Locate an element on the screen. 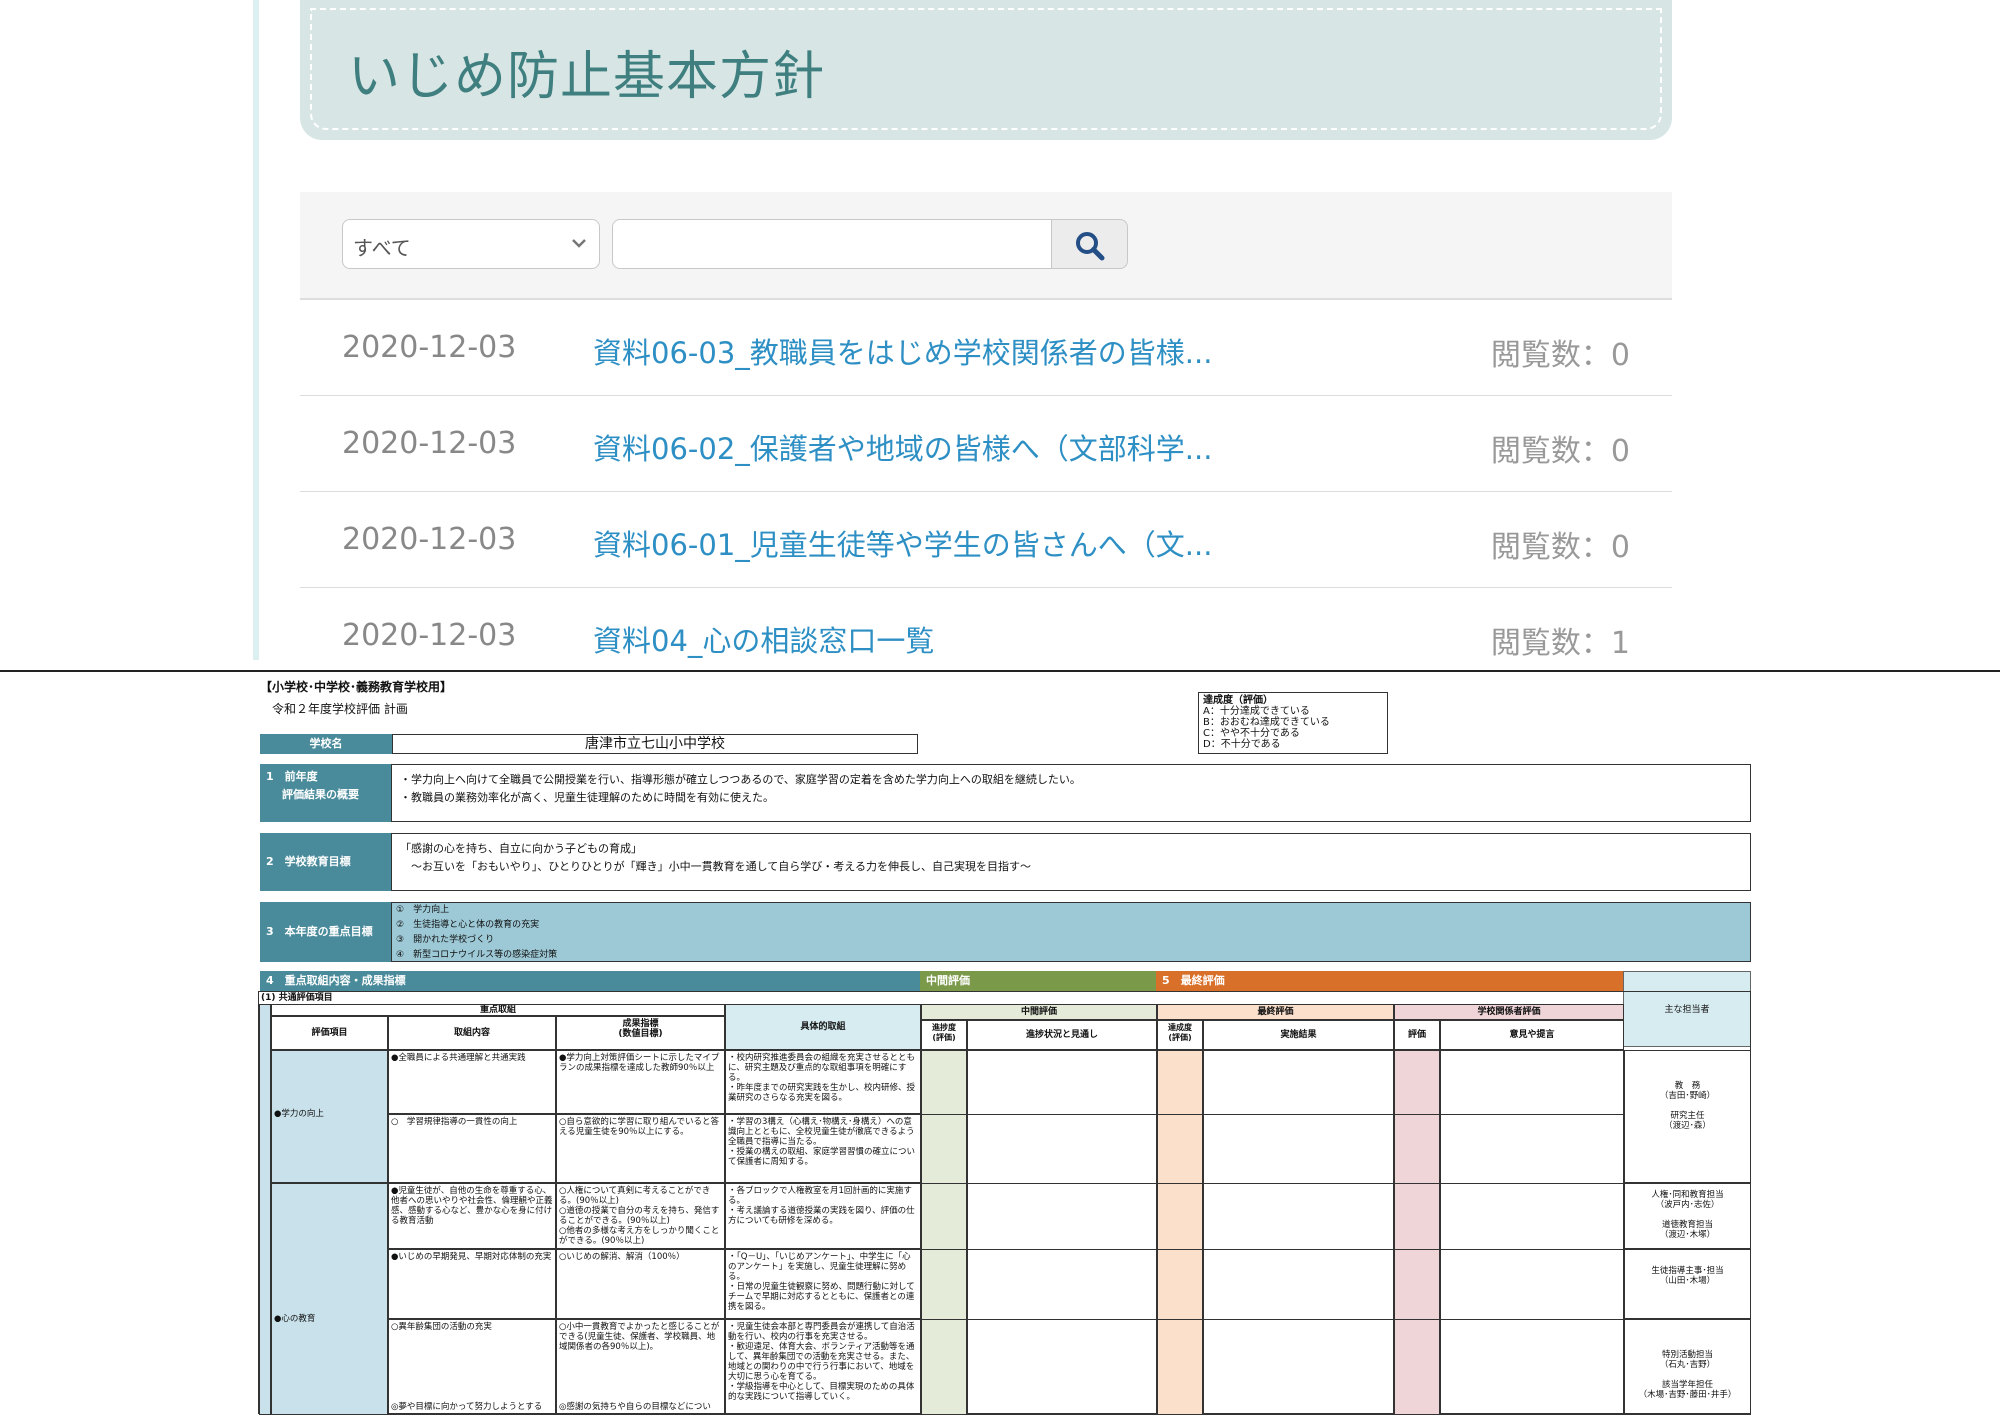  category-select: すべて is located at coordinates (471, 244).